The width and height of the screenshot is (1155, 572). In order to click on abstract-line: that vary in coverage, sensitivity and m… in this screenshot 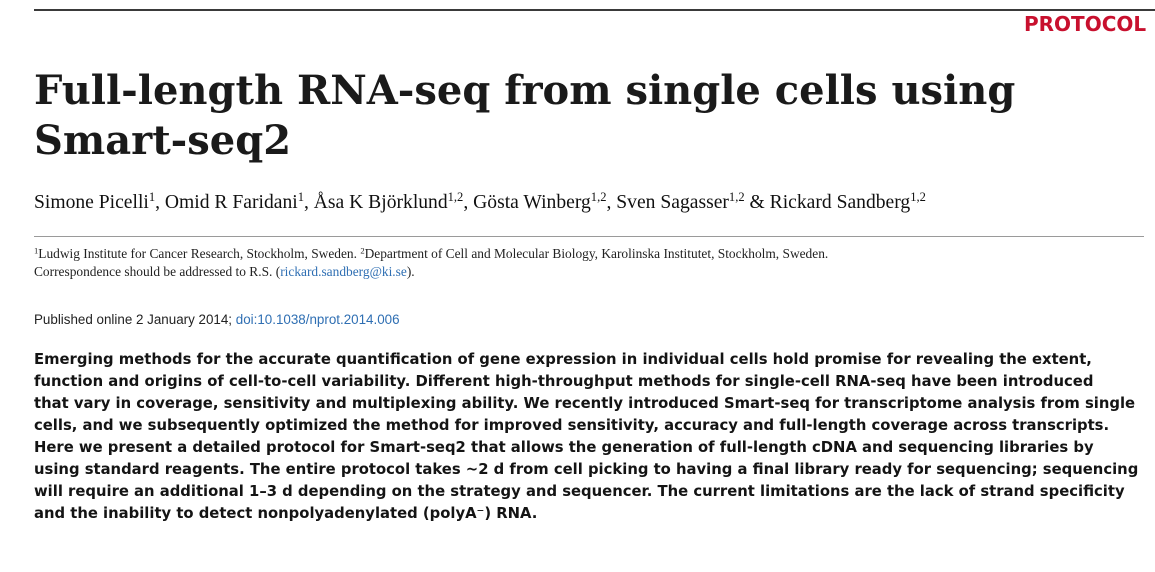, I will do `click(585, 403)`.